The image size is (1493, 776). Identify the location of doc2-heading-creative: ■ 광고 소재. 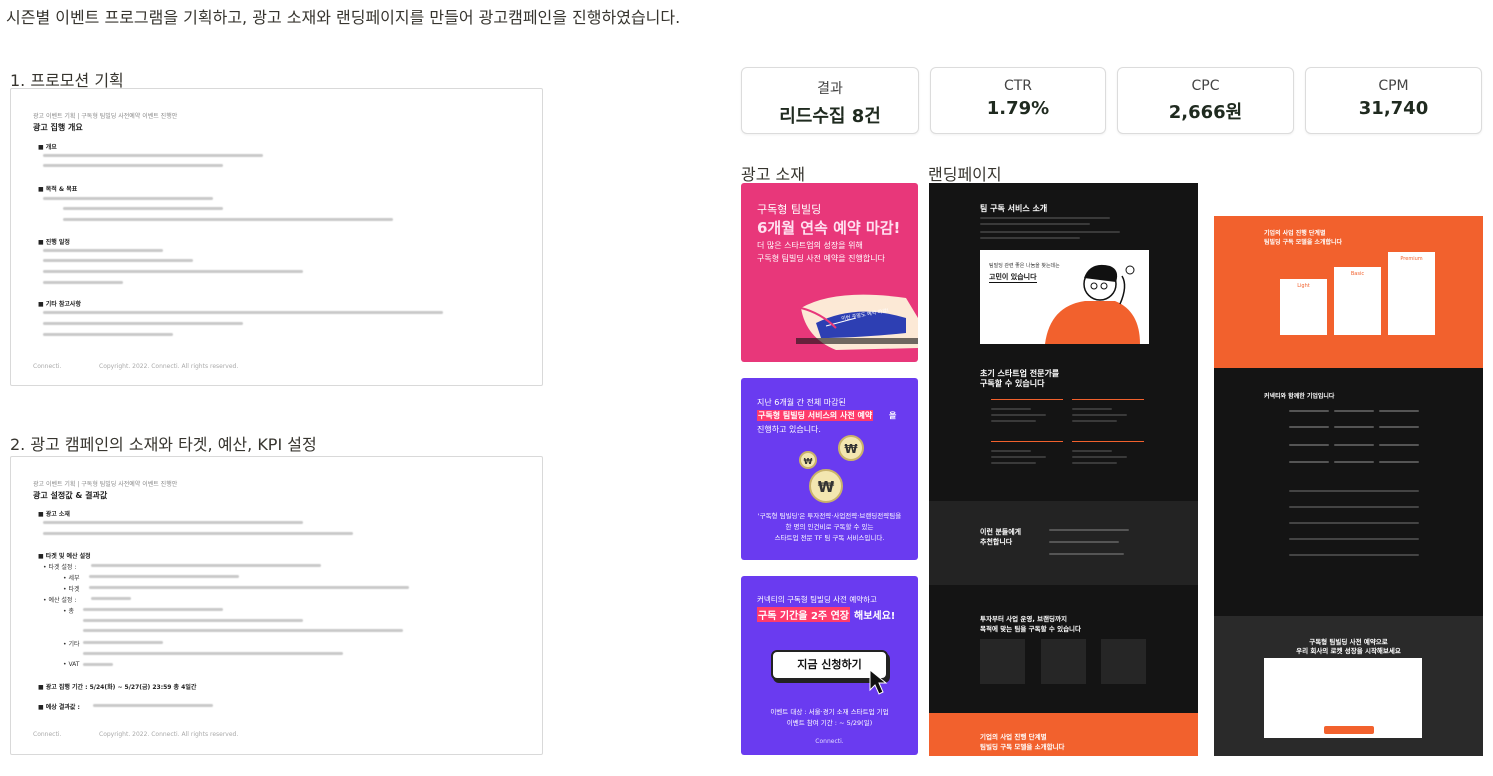
(54, 514).